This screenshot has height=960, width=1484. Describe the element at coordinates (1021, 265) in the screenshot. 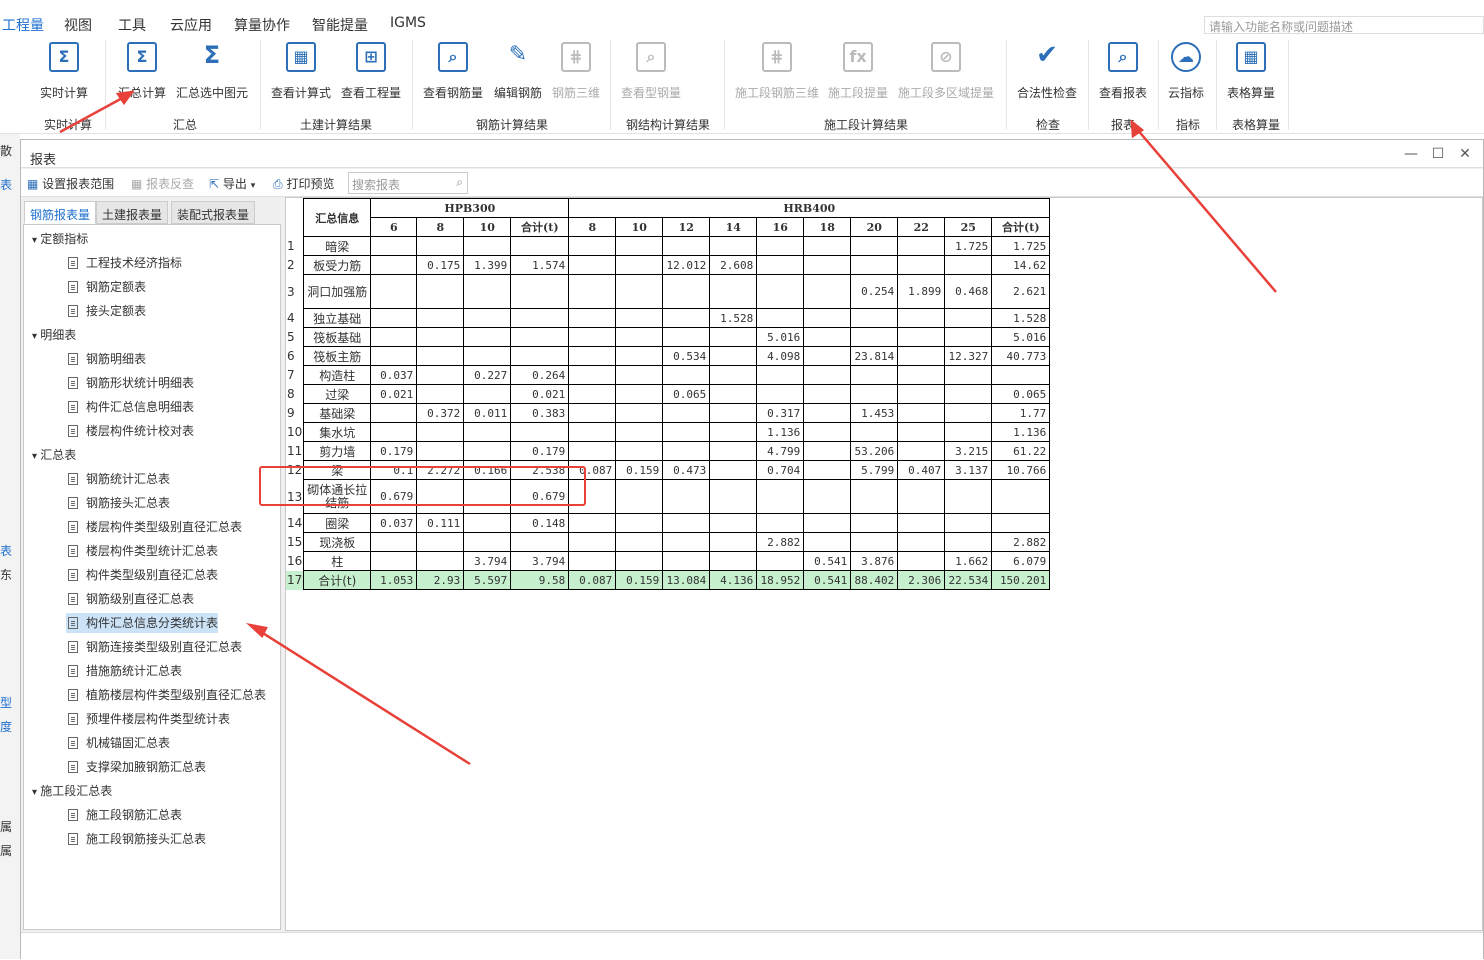

I see `table-cell: 14.62` at that location.